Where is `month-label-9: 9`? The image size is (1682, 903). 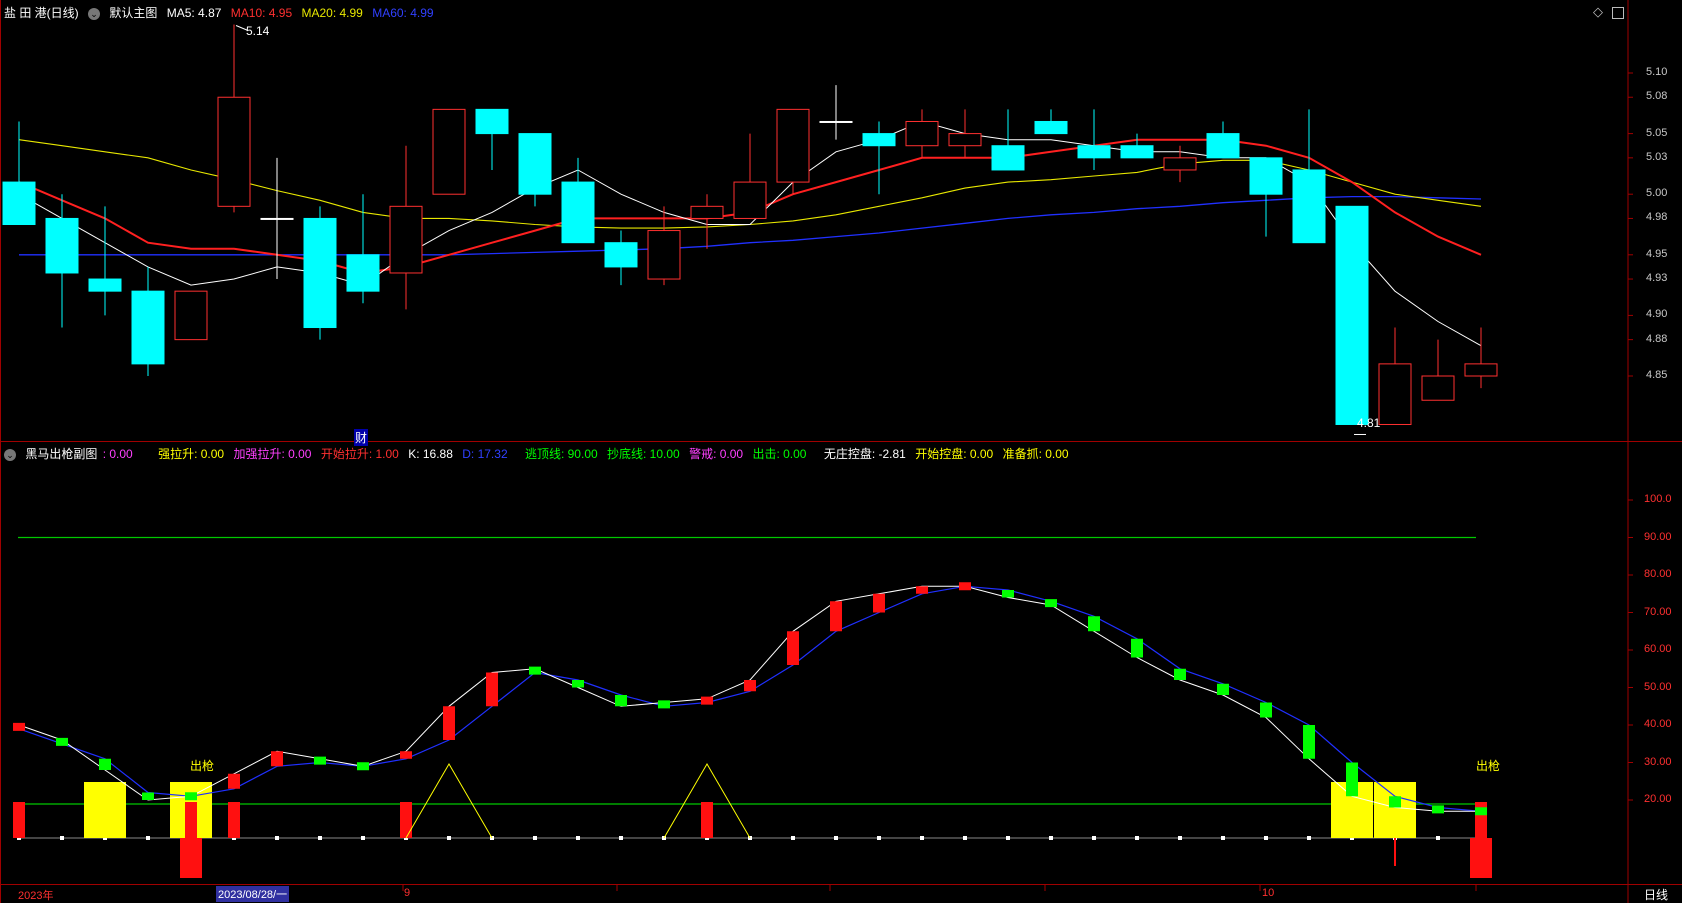 month-label-9: 9 is located at coordinates (407, 893).